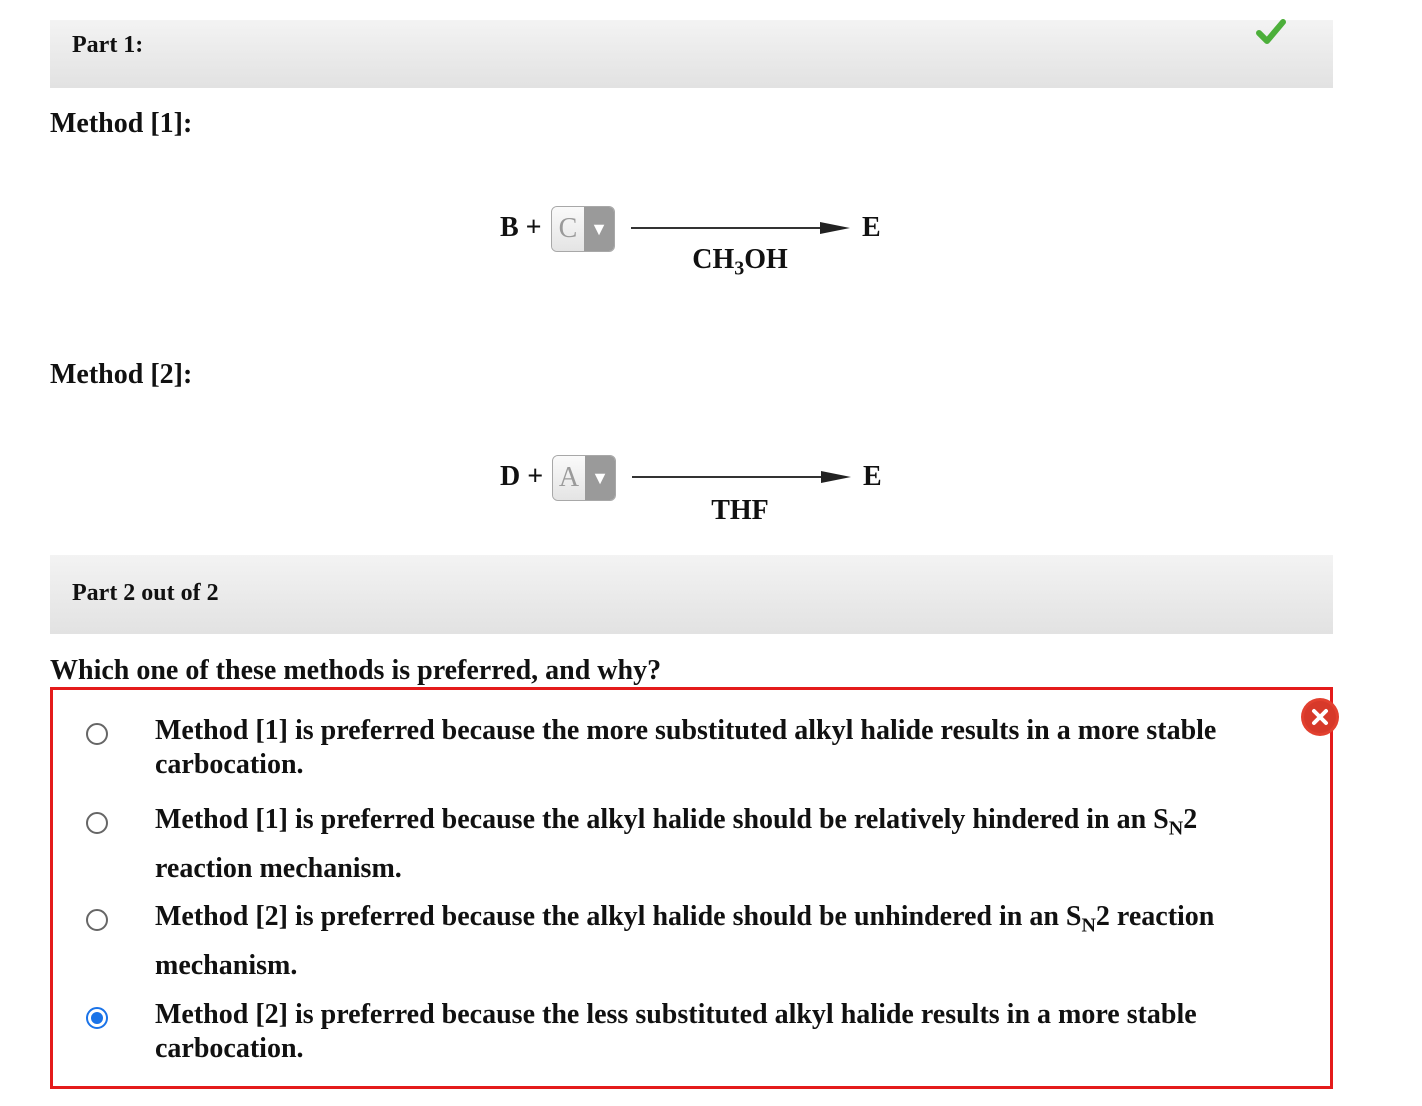 Image resolution: width=1422 pixels, height=1106 pixels. I want to click on method2-reagent-select: A ▼, so click(584, 478).